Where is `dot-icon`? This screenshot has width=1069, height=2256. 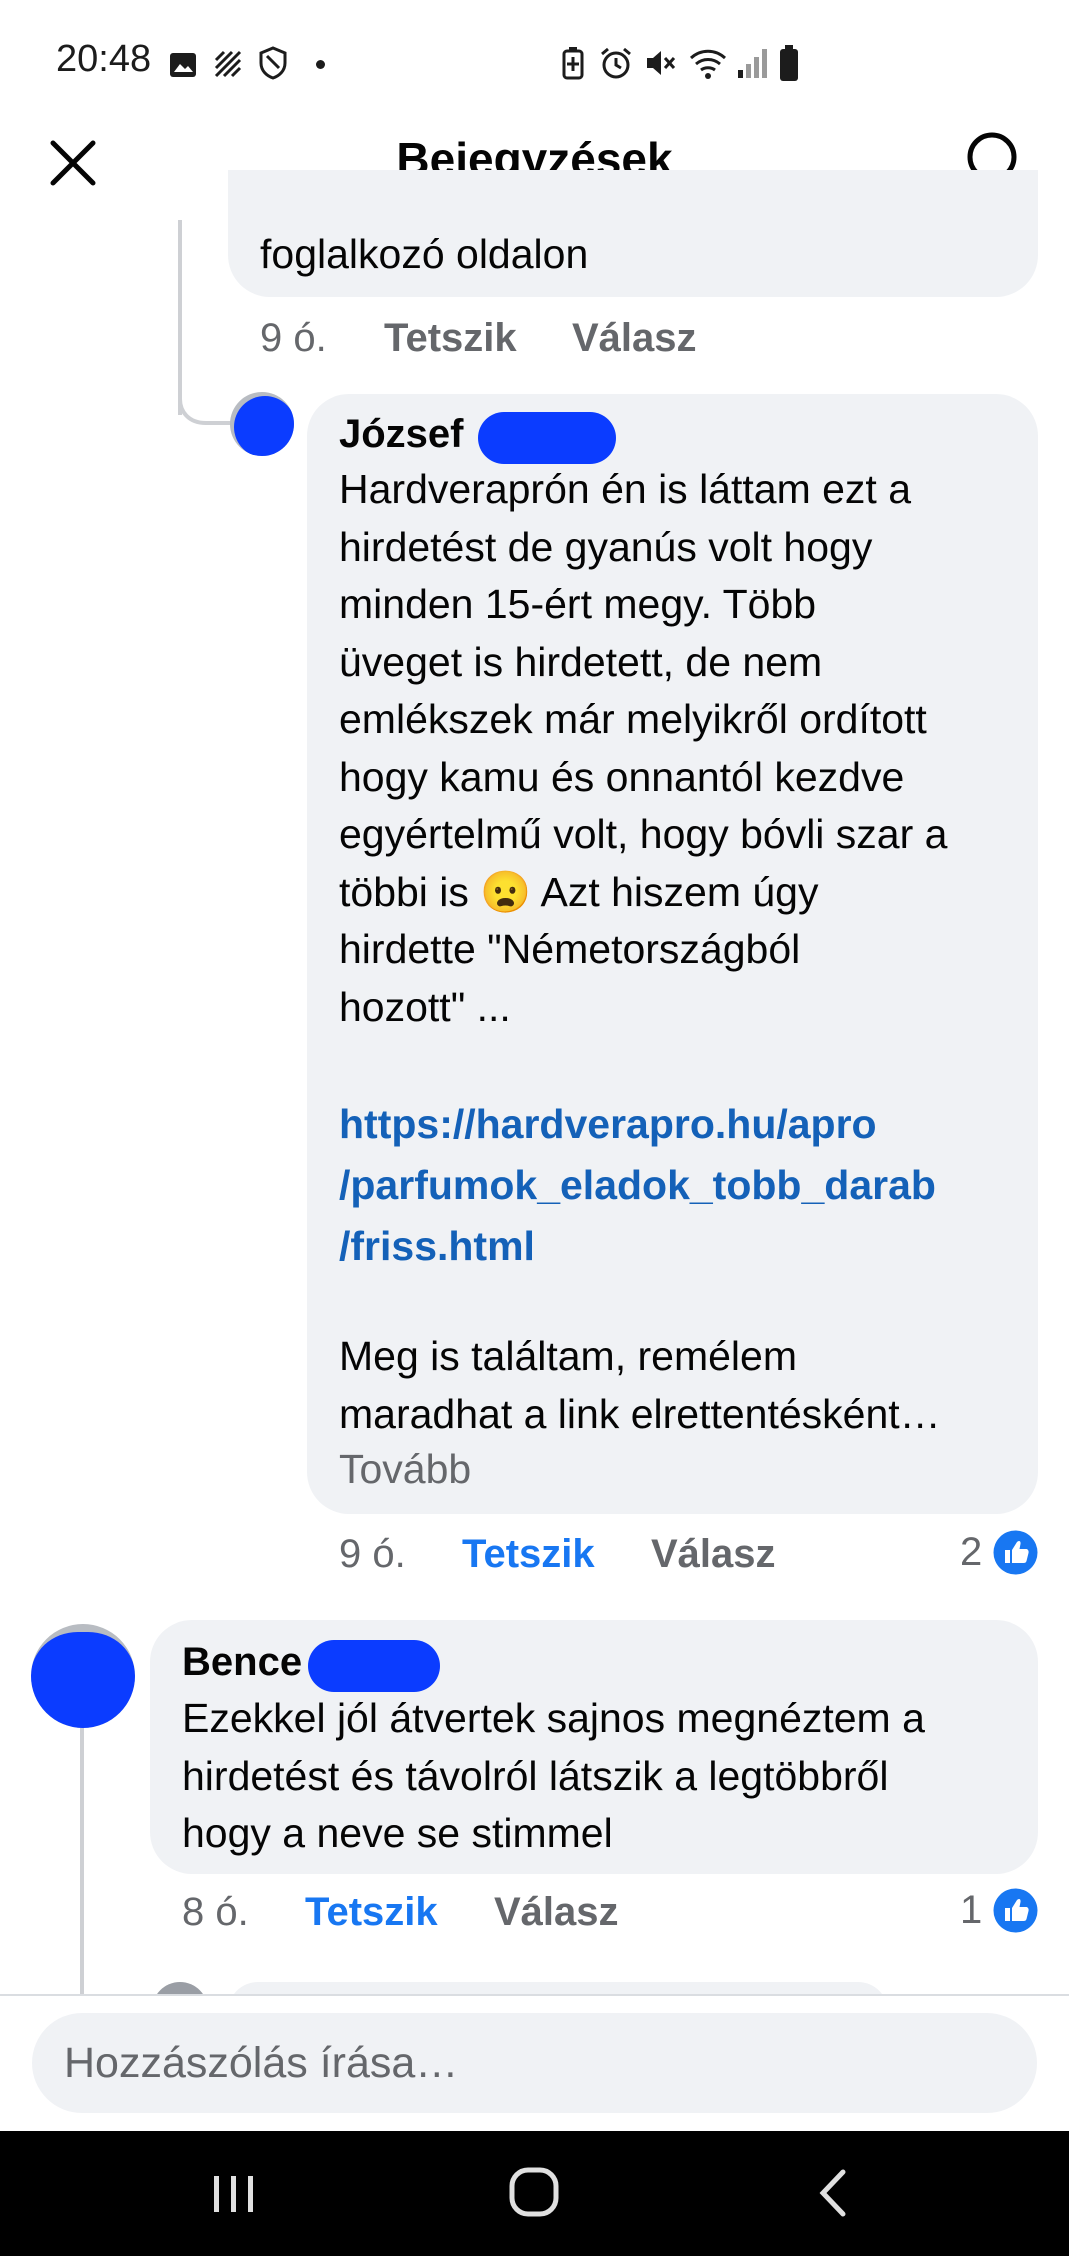
dot-icon is located at coordinates (320, 64).